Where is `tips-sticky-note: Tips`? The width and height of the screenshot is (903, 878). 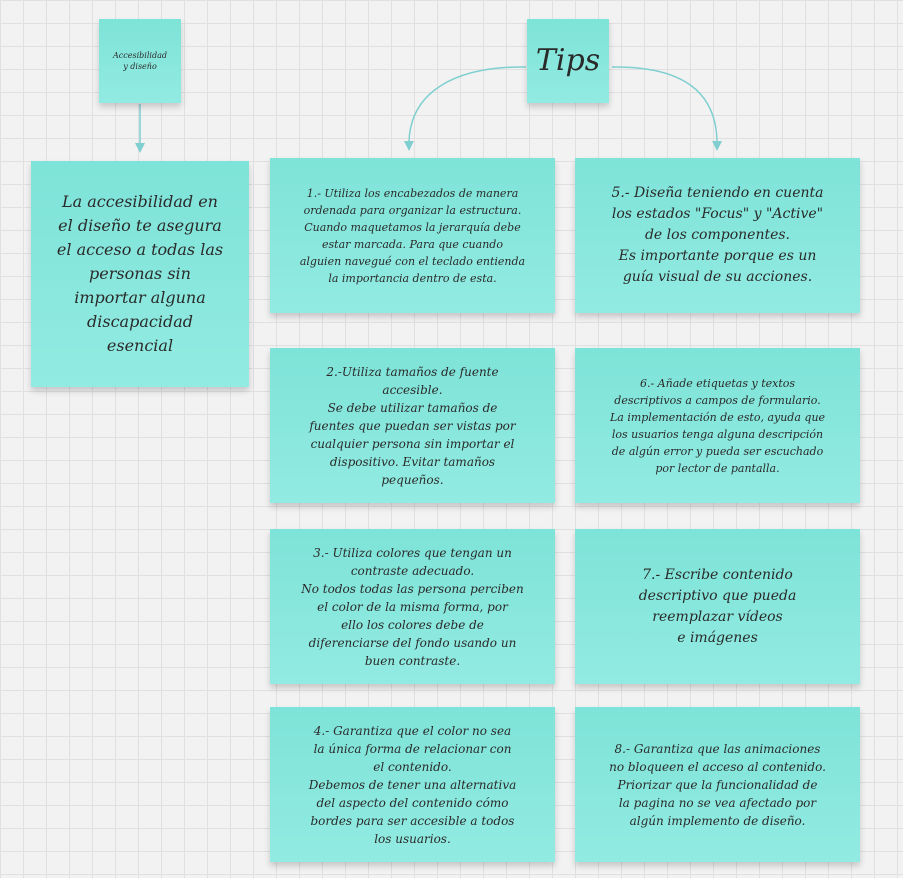
tips-sticky-note: Tips is located at coordinates (568, 61).